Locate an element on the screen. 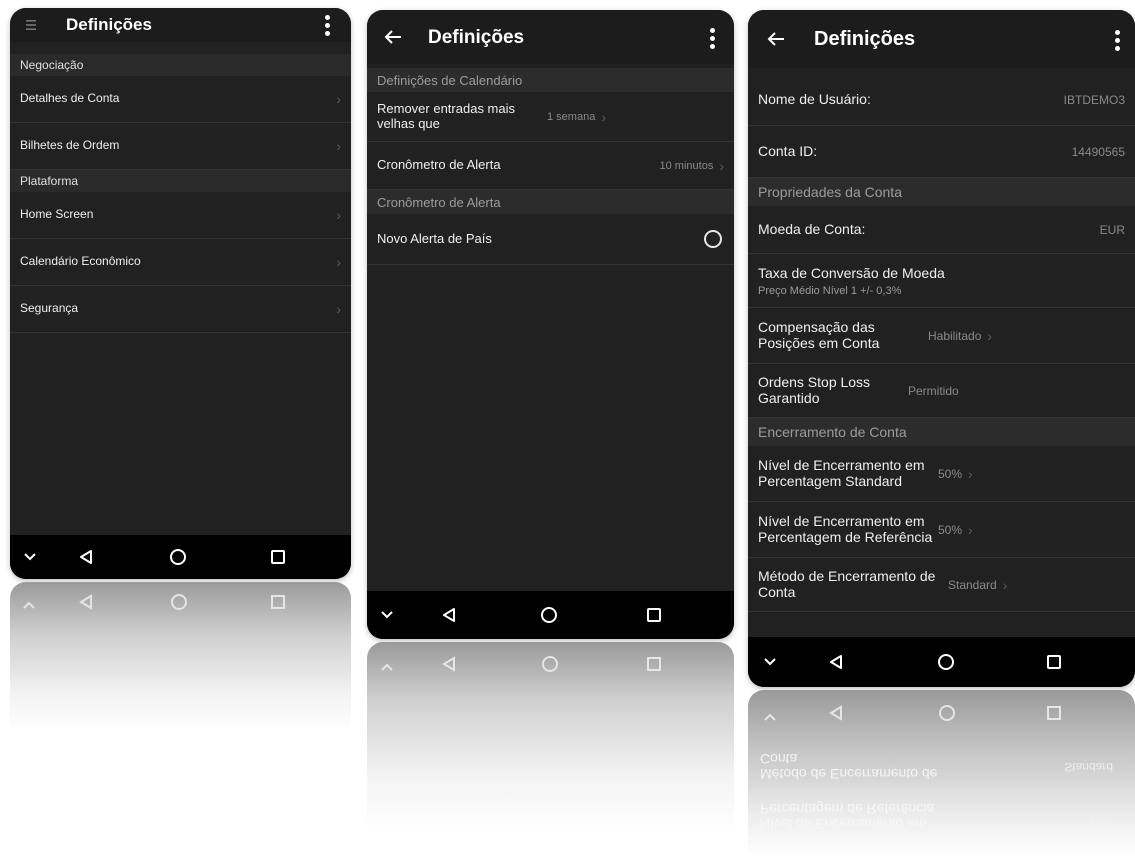 The image size is (1135, 858). list-item-label: Calendário Econômico is located at coordinates (80, 261).